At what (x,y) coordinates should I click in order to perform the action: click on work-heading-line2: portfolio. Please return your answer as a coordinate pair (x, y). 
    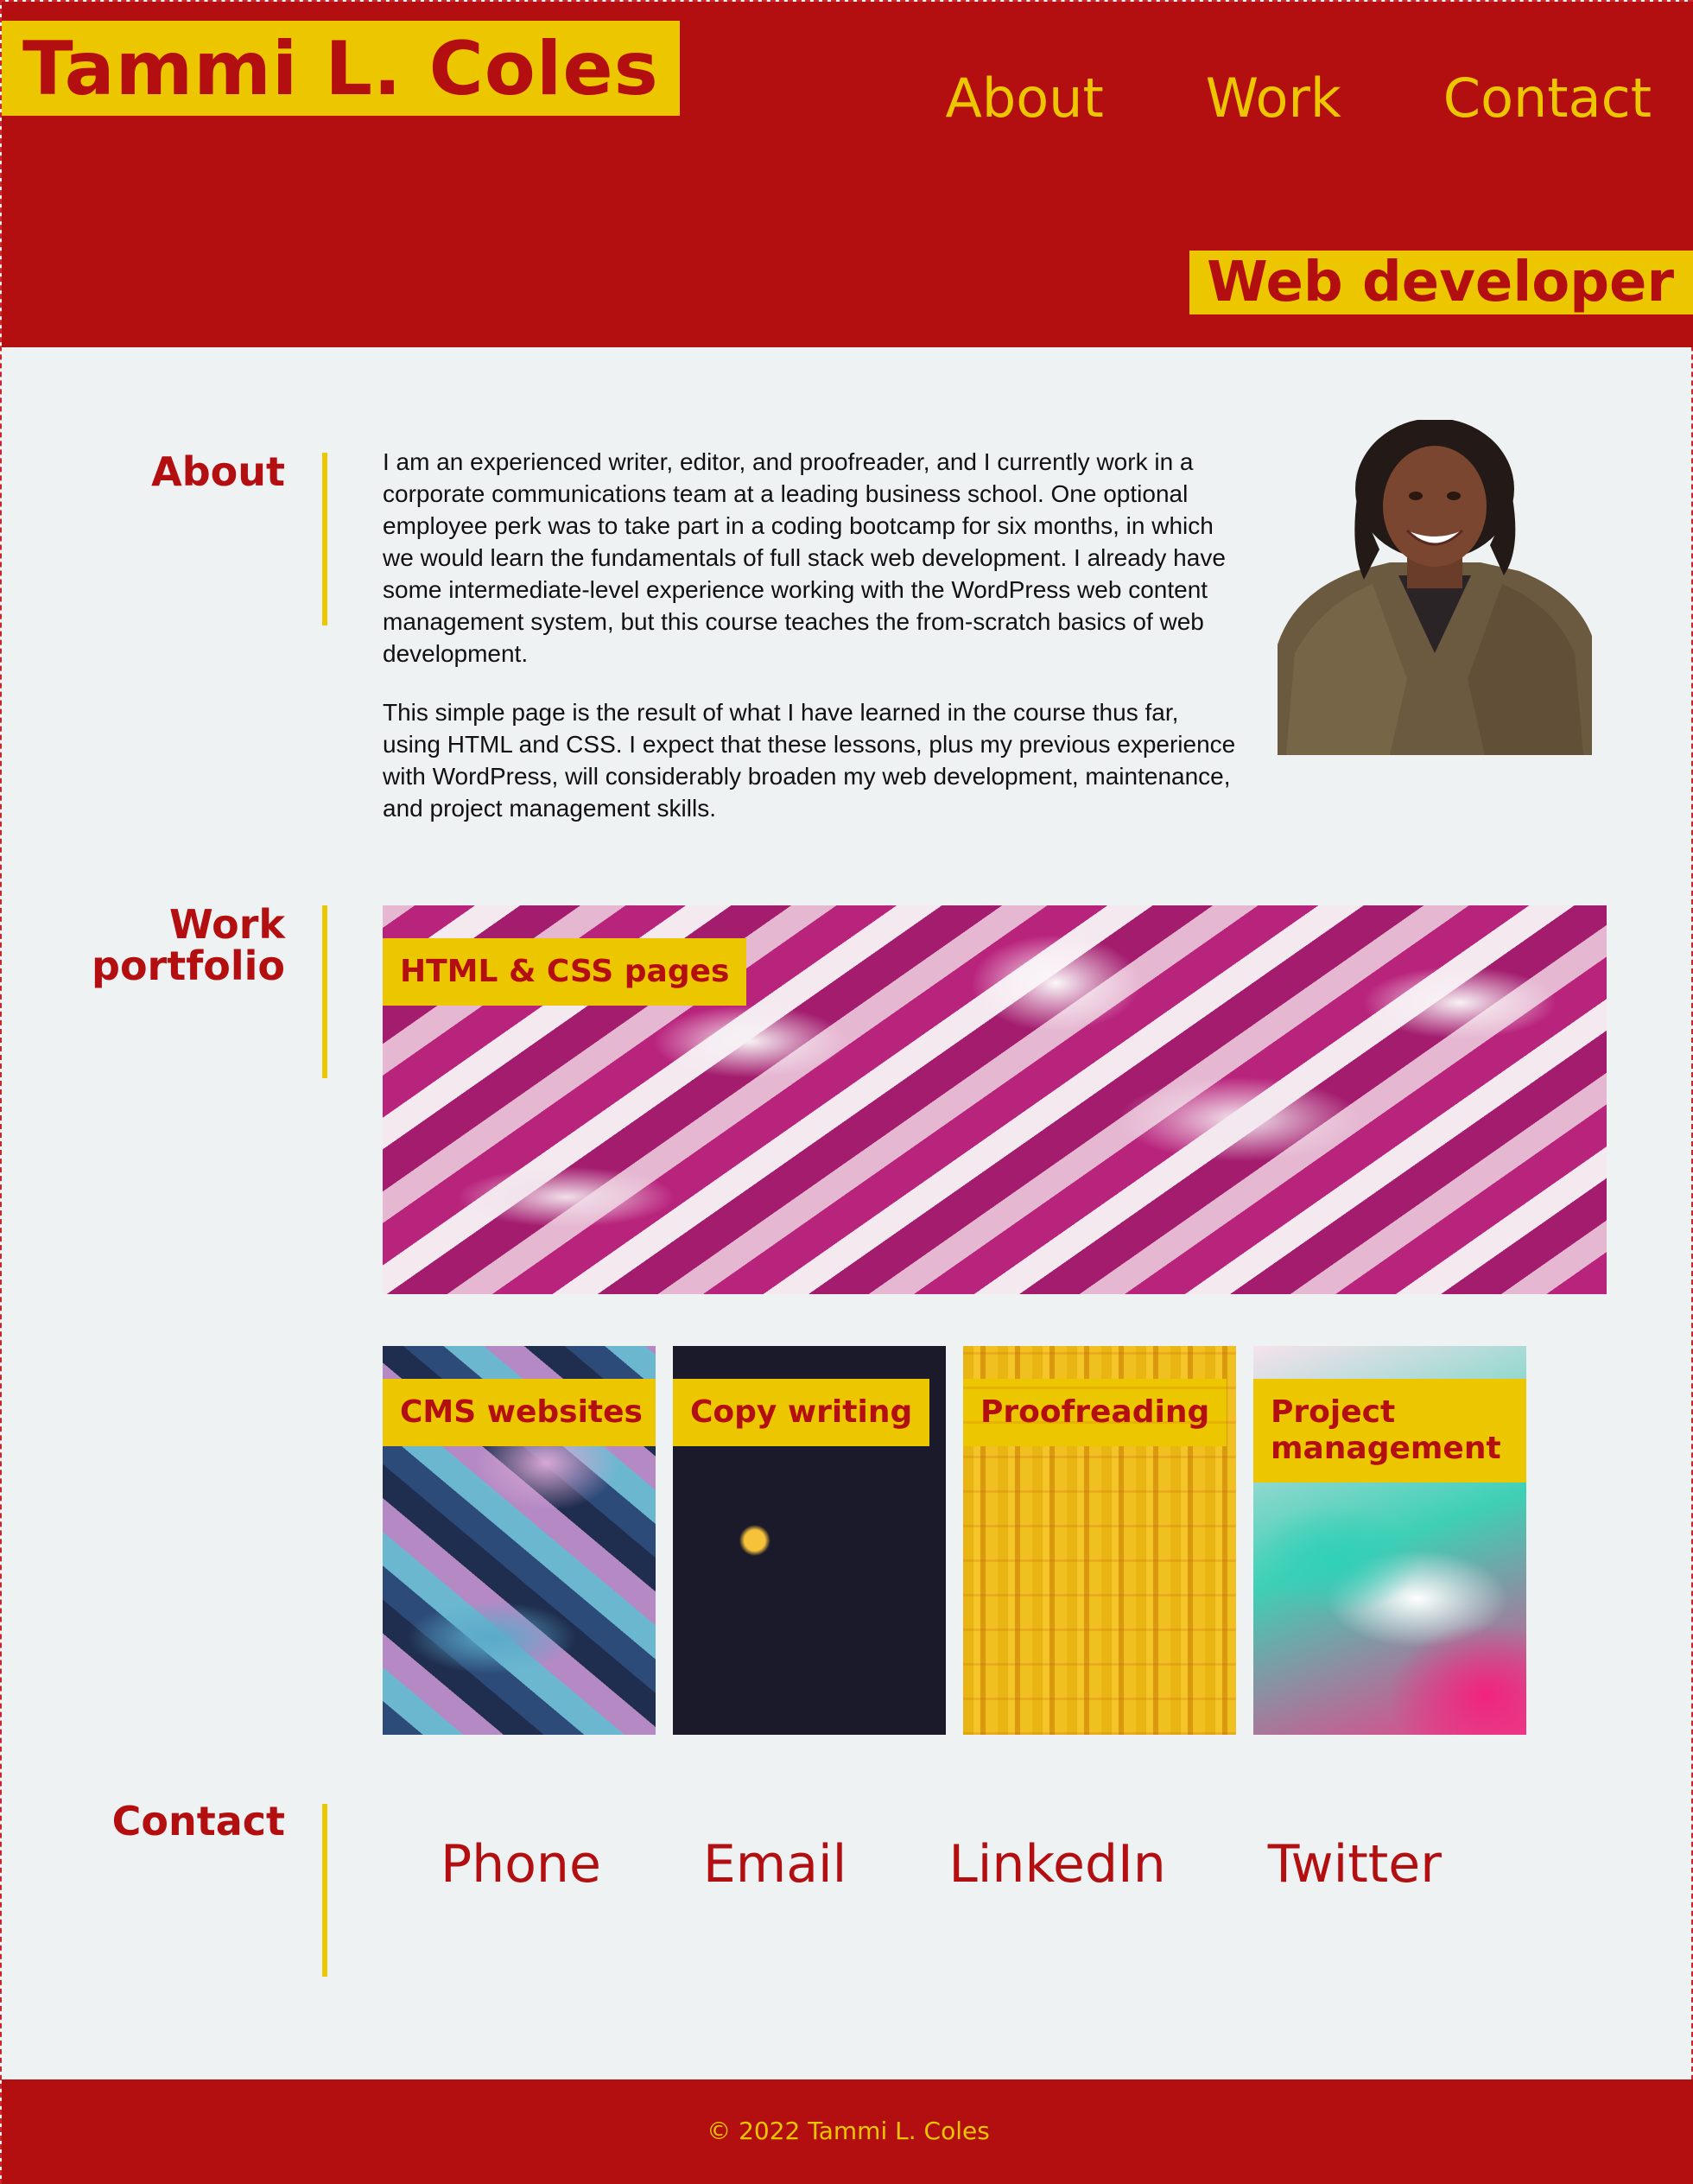
    Looking at the image, I should click on (188, 966).